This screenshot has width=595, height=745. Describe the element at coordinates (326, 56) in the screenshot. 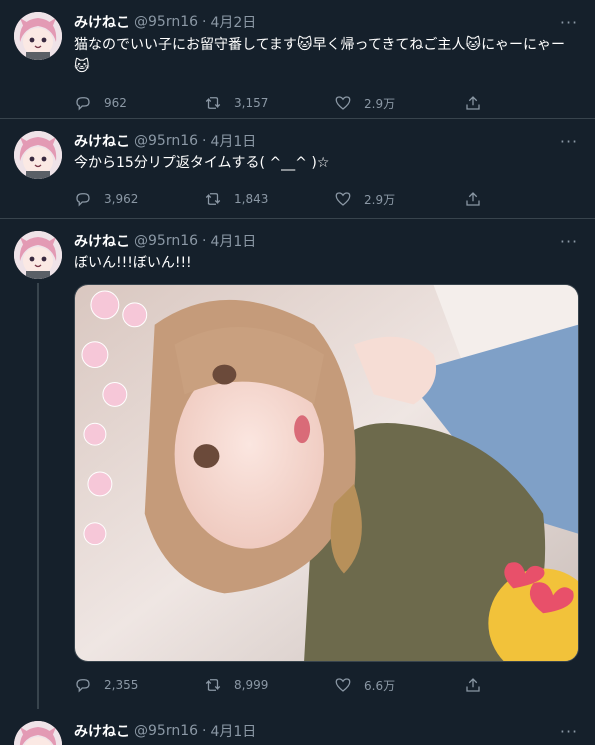

I see `tweet-text: 猫なのでいい子にお留守番してます🐱早く帰ってきてねご主人🐱にゃーにゃー 🐱` at that location.